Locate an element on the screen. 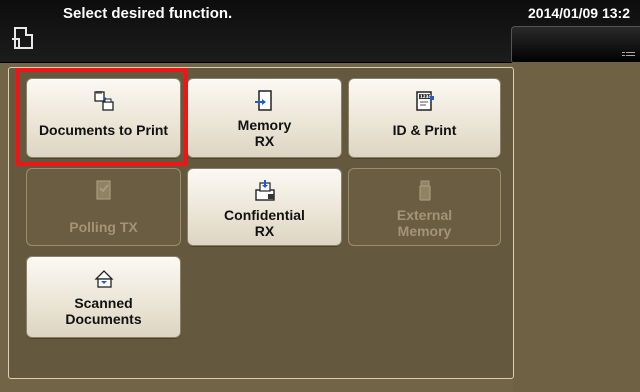 The width and height of the screenshot is (640, 392). printer-home-icon is located at coordinates (23, 39).